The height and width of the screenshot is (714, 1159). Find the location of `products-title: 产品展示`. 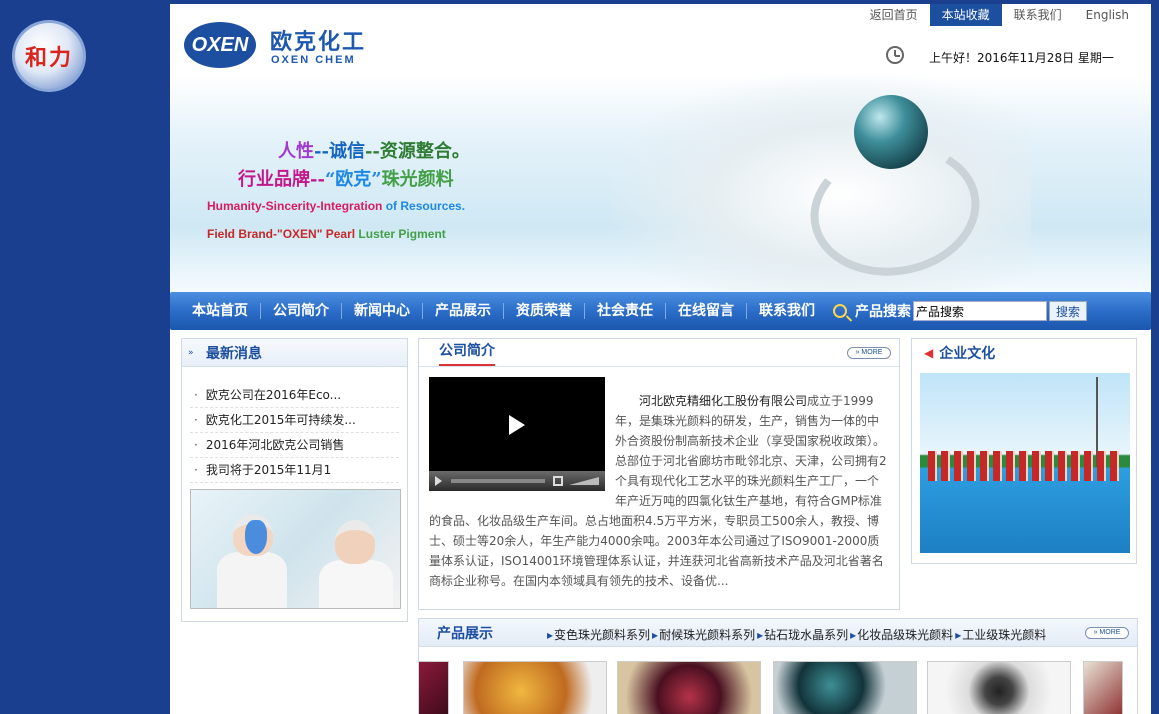

products-title: 产品展示 is located at coordinates (465, 633).